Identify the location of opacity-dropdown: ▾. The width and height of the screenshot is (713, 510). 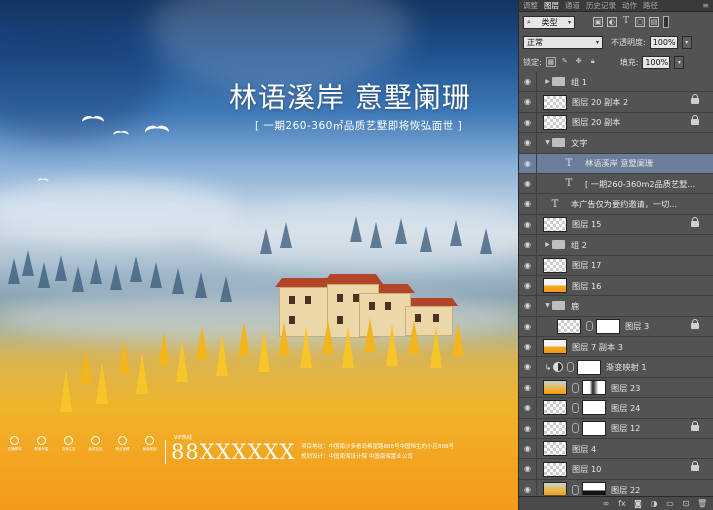
(686, 42).